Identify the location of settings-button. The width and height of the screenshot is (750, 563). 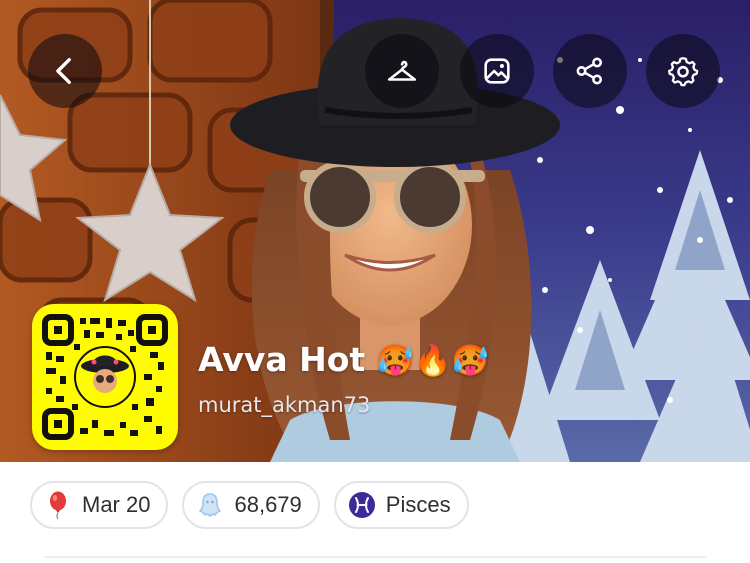
(683, 71).